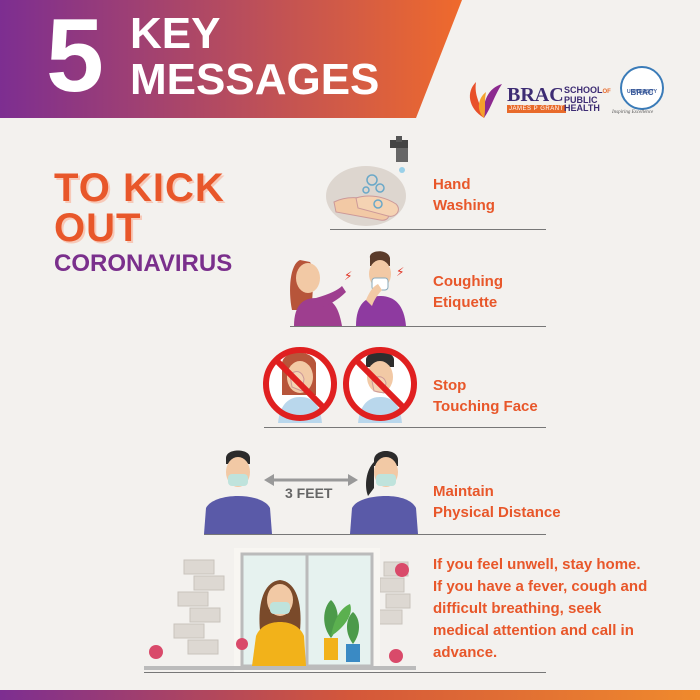  I want to click on distance-label: 3 FEET, so click(309, 493).